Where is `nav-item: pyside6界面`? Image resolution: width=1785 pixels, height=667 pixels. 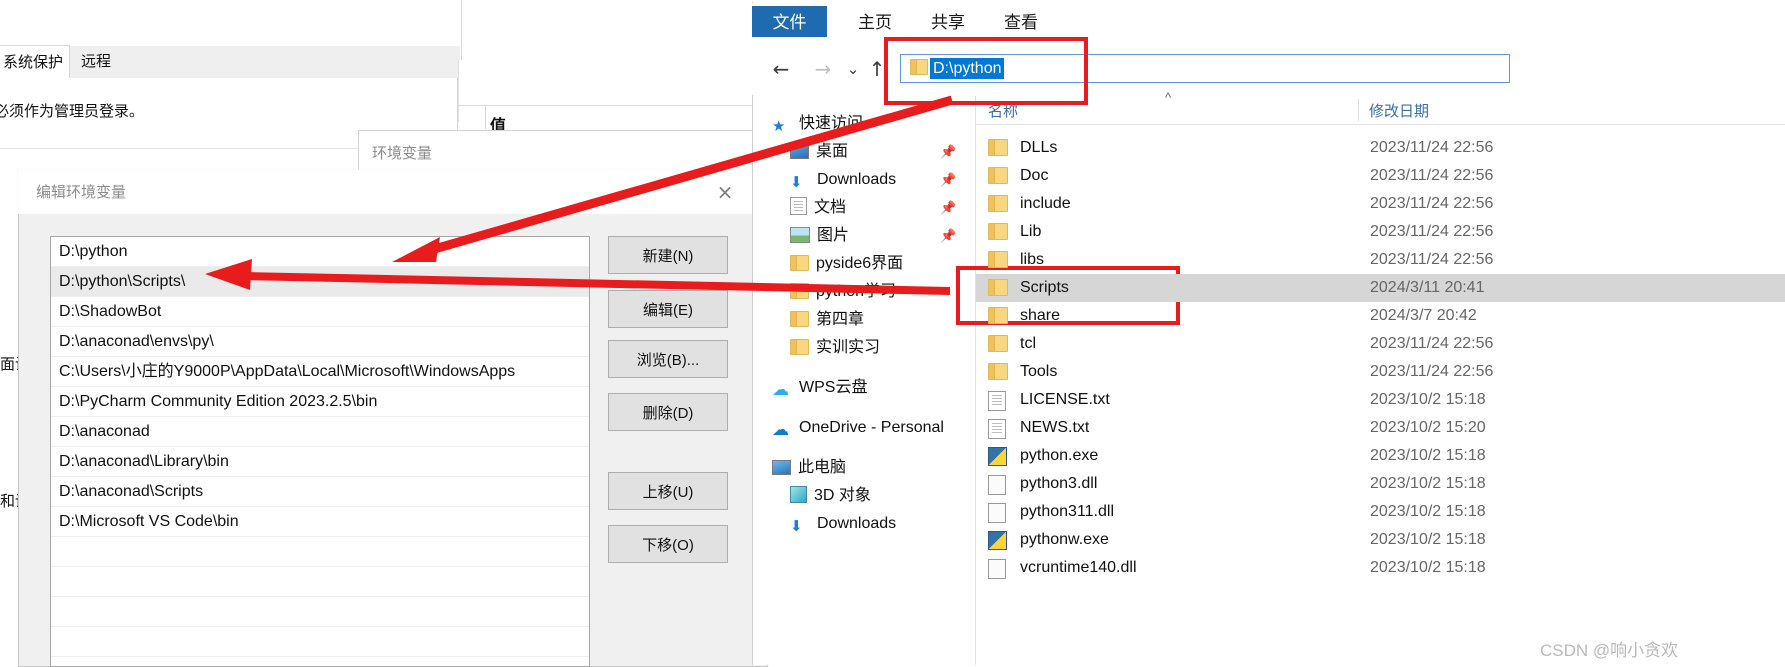
nav-item: pyside6界面 is located at coordinates (831, 264).